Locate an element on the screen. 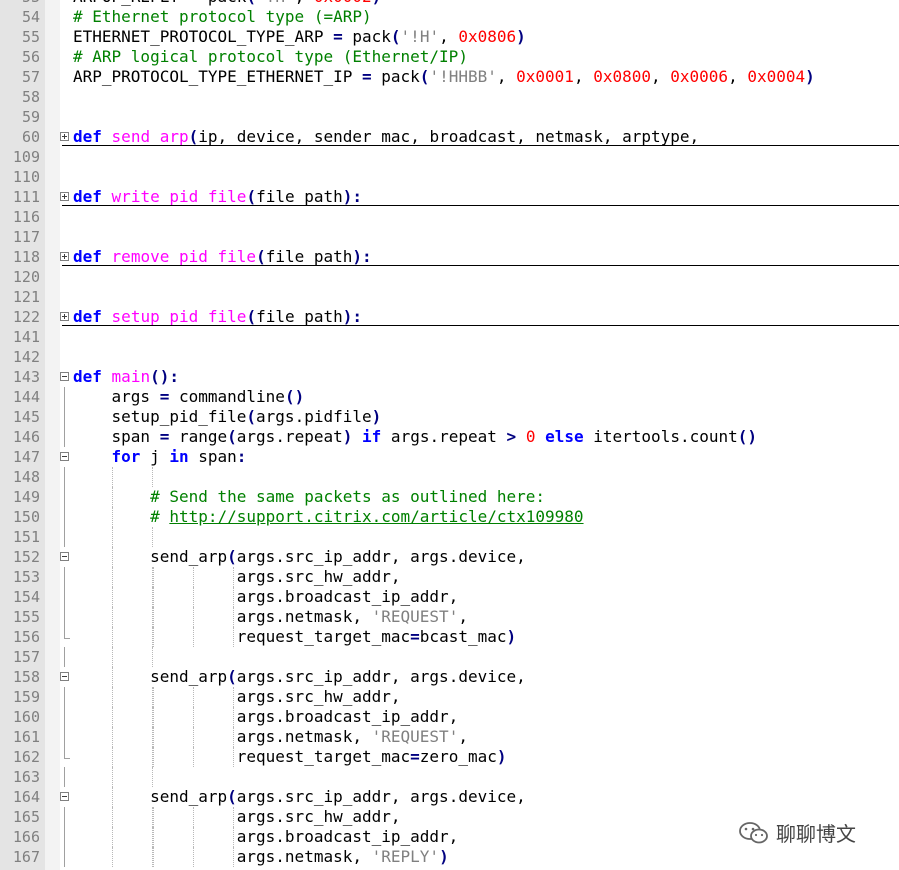 This screenshot has height=870, width=899. code-line: 110 is located at coordinates (449, 177).